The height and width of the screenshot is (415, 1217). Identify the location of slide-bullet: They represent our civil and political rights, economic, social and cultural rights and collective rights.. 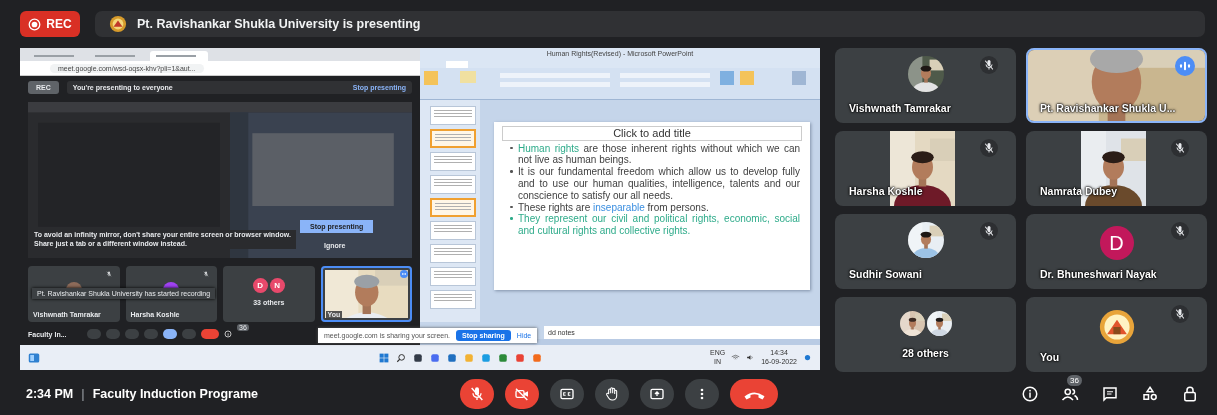
(655, 225).